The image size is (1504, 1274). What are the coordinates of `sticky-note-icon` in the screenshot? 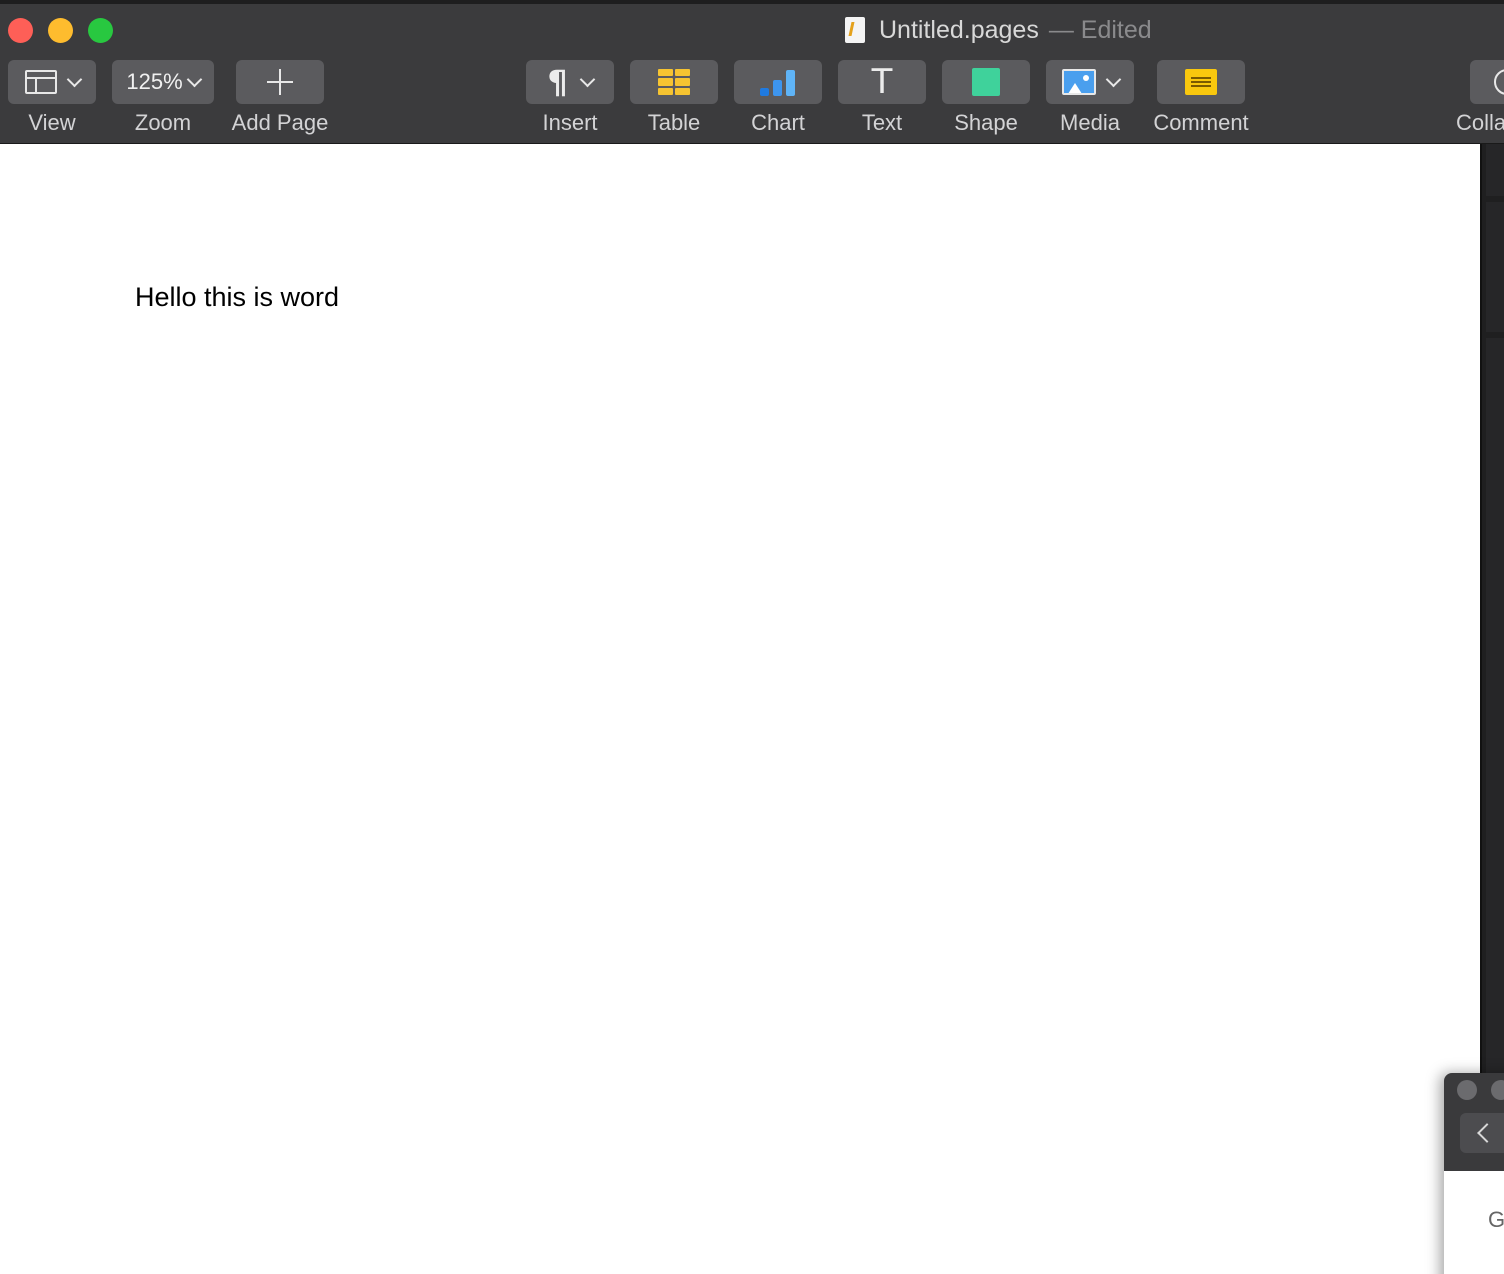 It's located at (1201, 82).